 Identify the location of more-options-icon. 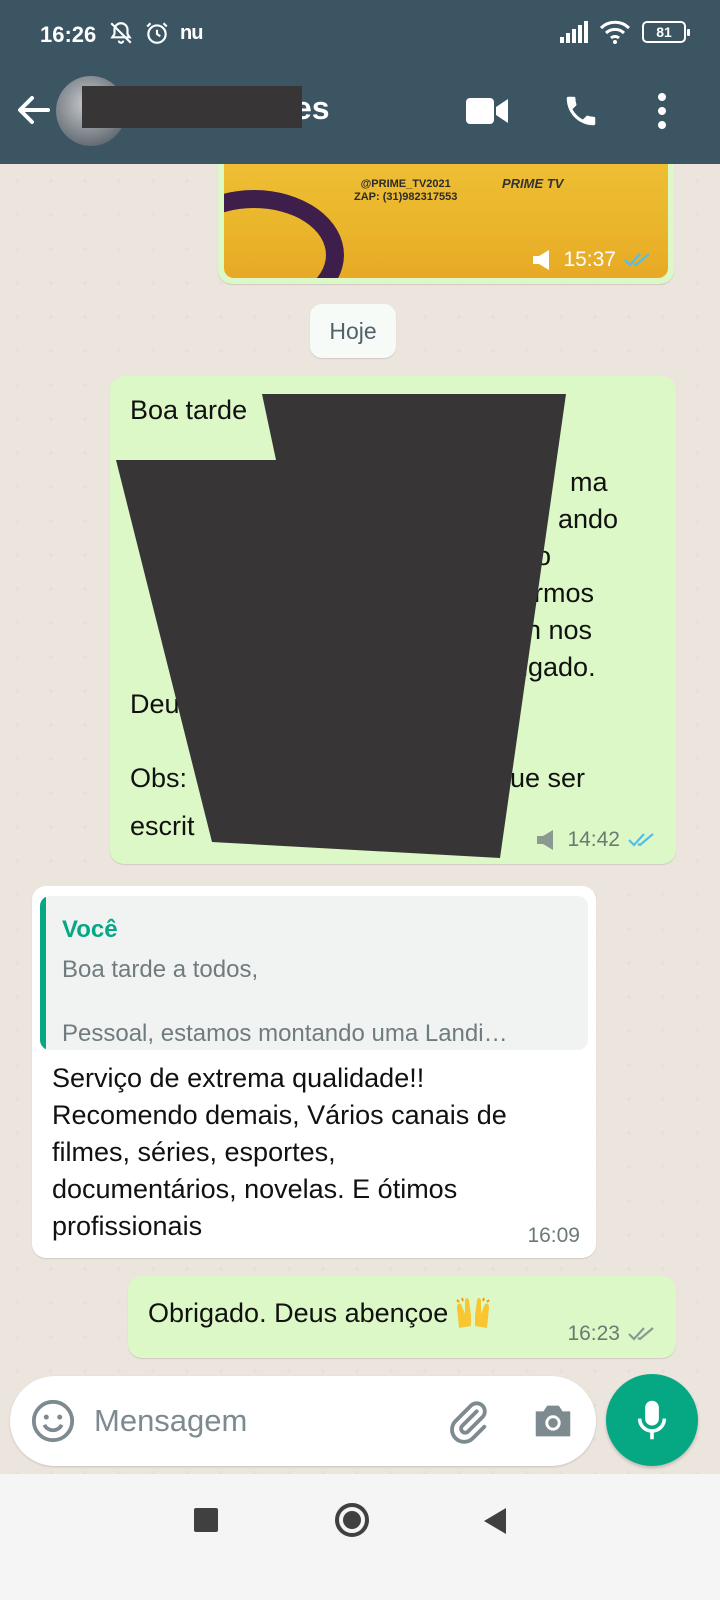
(662, 111).